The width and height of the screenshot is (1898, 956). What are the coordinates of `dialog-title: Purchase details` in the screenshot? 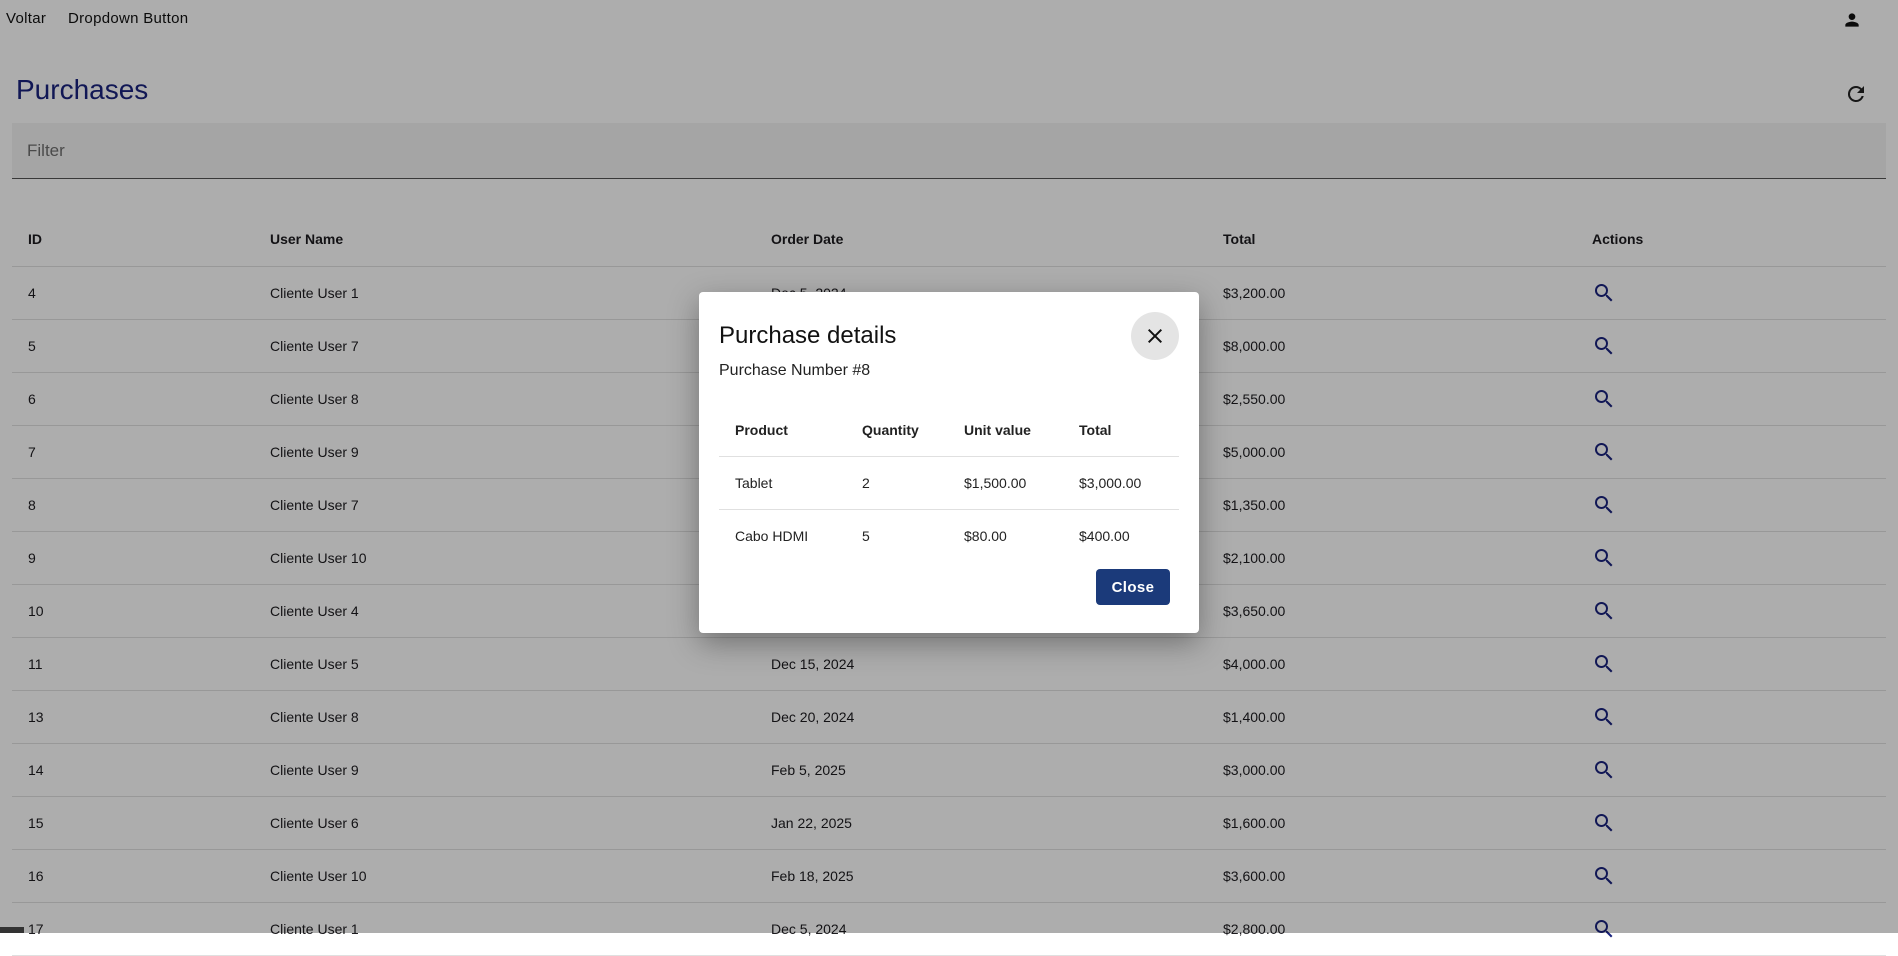 It's located at (808, 335).